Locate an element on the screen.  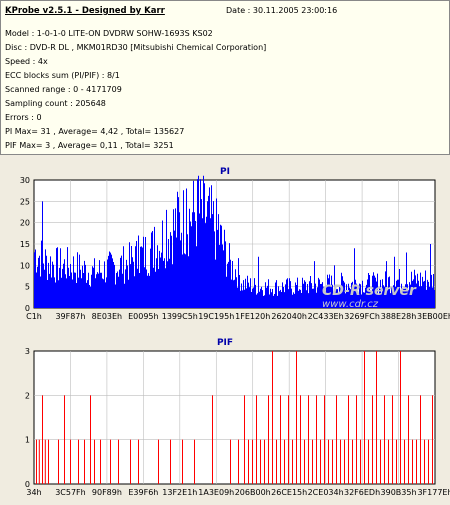
x-tick-label: 2CE034h is located at coordinates (326, 492).